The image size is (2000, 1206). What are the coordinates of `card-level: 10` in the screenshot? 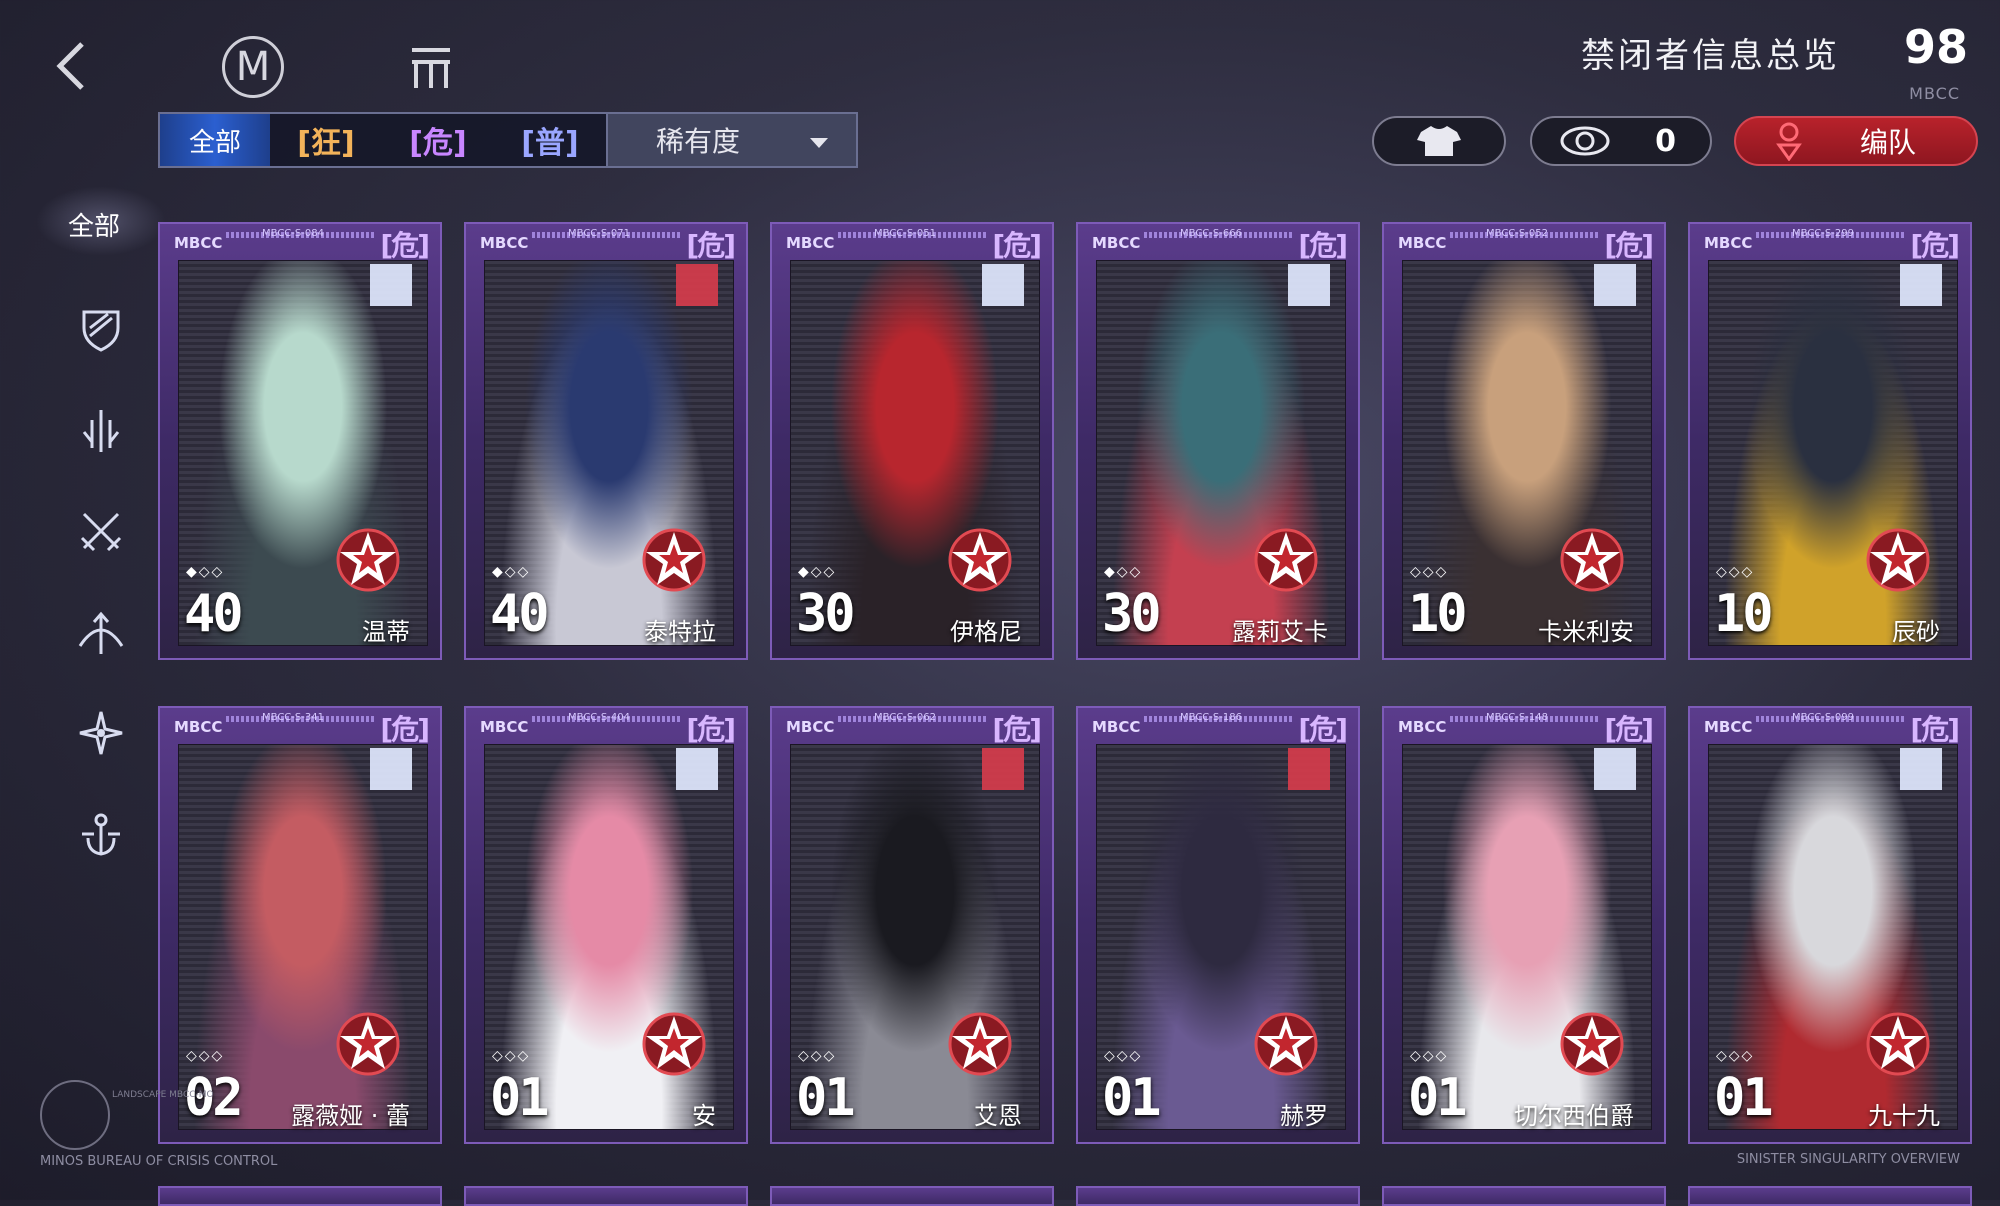 It's located at (1744, 614).